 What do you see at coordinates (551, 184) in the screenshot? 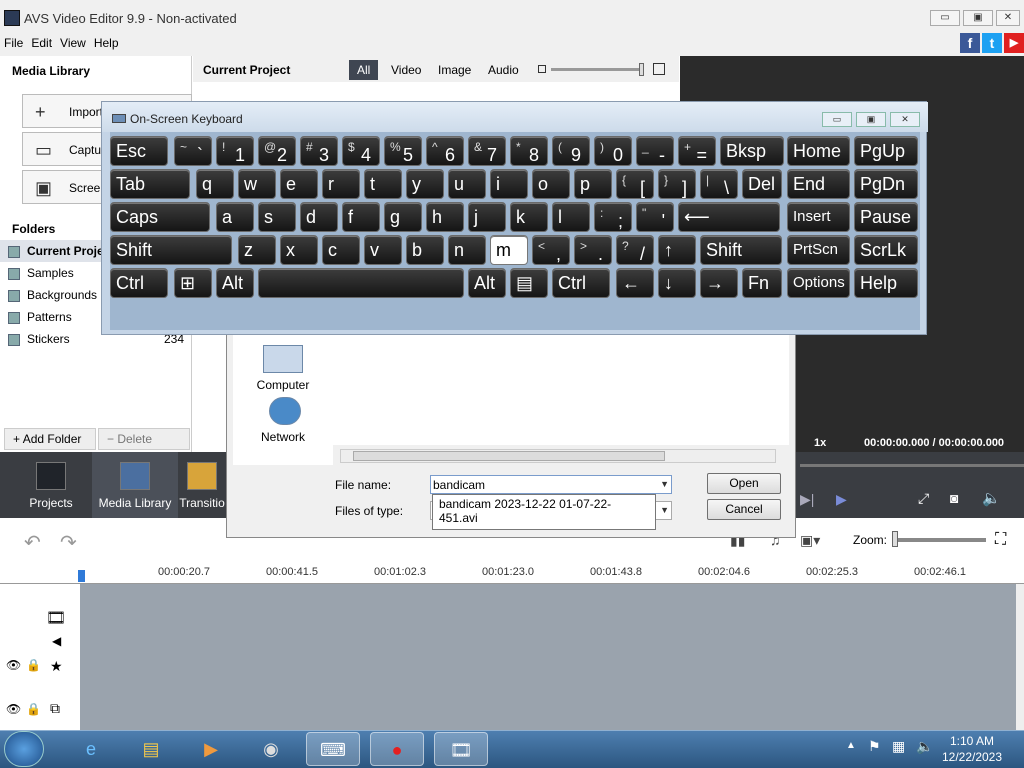
I see `key-o: o` at bounding box center [551, 184].